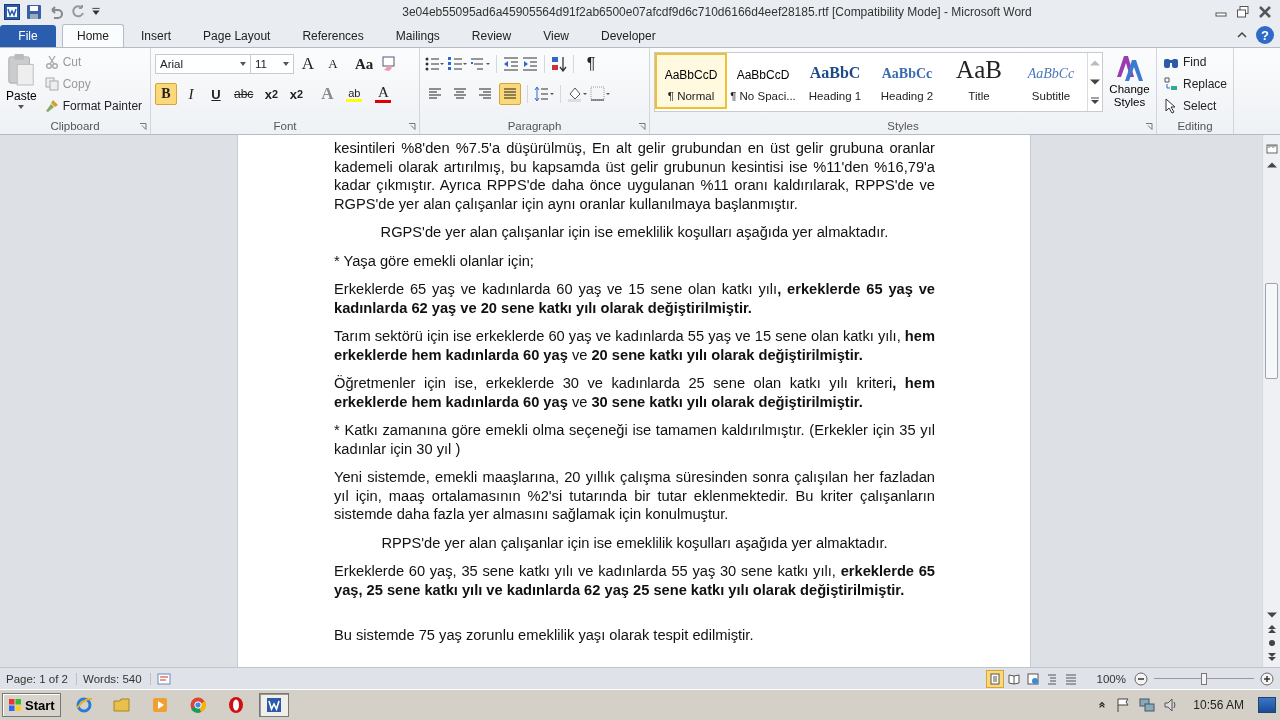  Describe the element at coordinates (510, 94) in the screenshot. I see `align-button` at that location.